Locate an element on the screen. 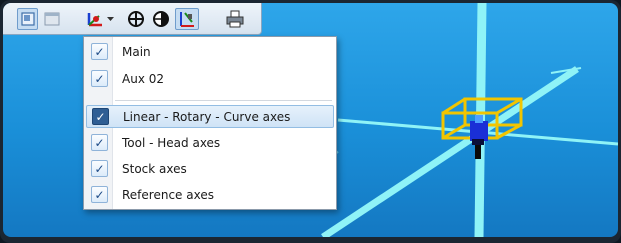 This screenshot has width=621, height=243. half-disc-button is located at coordinates (161, 19).